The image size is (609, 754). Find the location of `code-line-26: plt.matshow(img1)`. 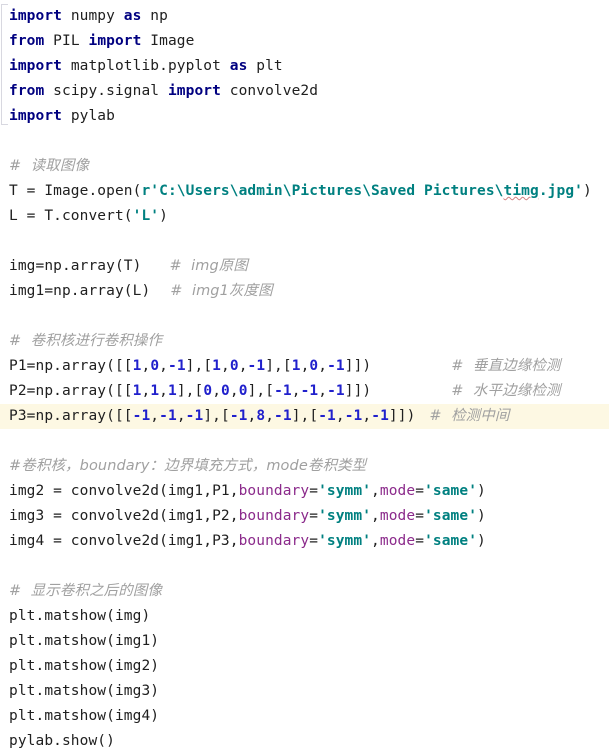

code-line-26: plt.matshow(img1) is located at coordinates (304, 641).